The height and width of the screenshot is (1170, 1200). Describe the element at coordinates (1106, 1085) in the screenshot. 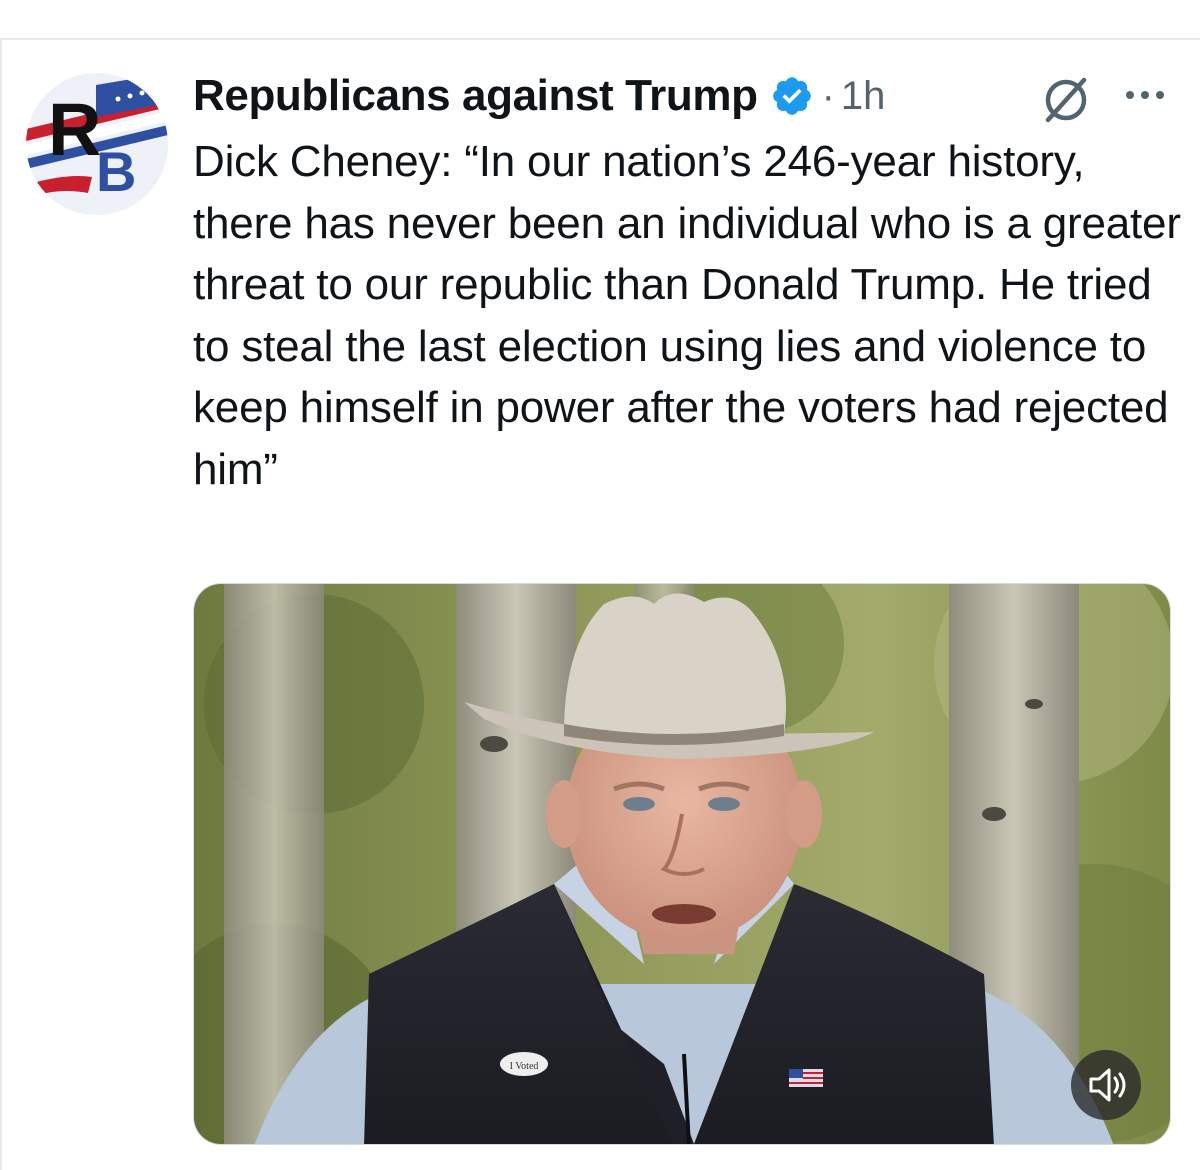

I see `speaker-muted-icon` at that location.